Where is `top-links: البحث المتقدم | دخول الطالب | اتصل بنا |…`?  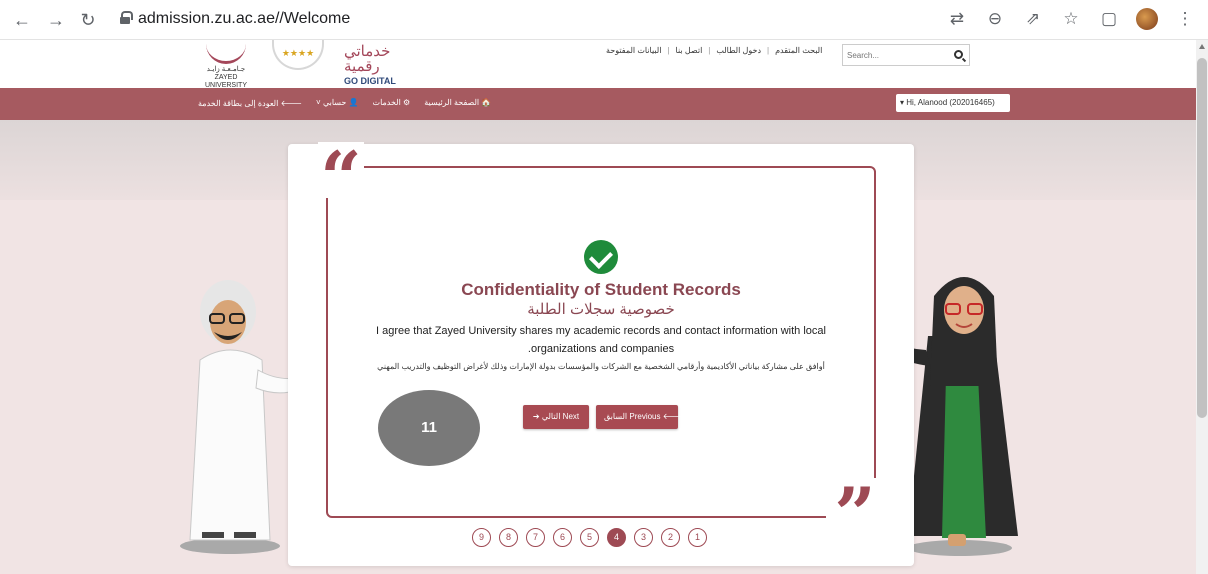 top-links: البحث المتقدم | دخول الطالب | اتصل بنا |… is located at coordinates (714, 50).